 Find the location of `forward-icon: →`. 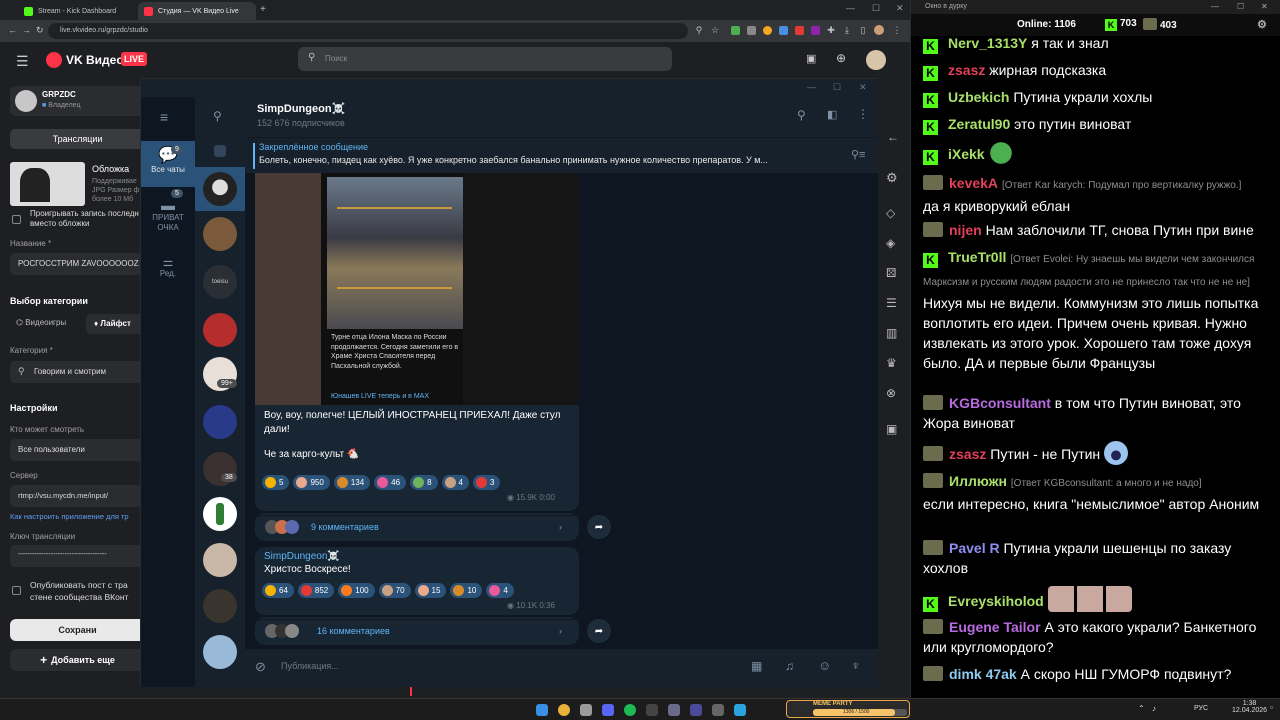

forward-icon: → is located at coordinates (26, 30).